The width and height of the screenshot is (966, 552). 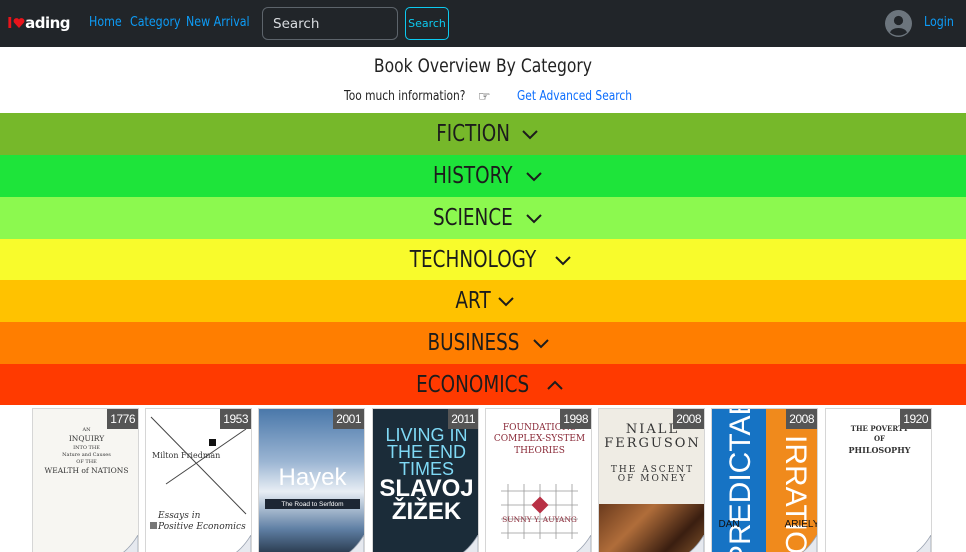 I want to click on category-science-header: SCIENCE, so click(x=483, y=218).